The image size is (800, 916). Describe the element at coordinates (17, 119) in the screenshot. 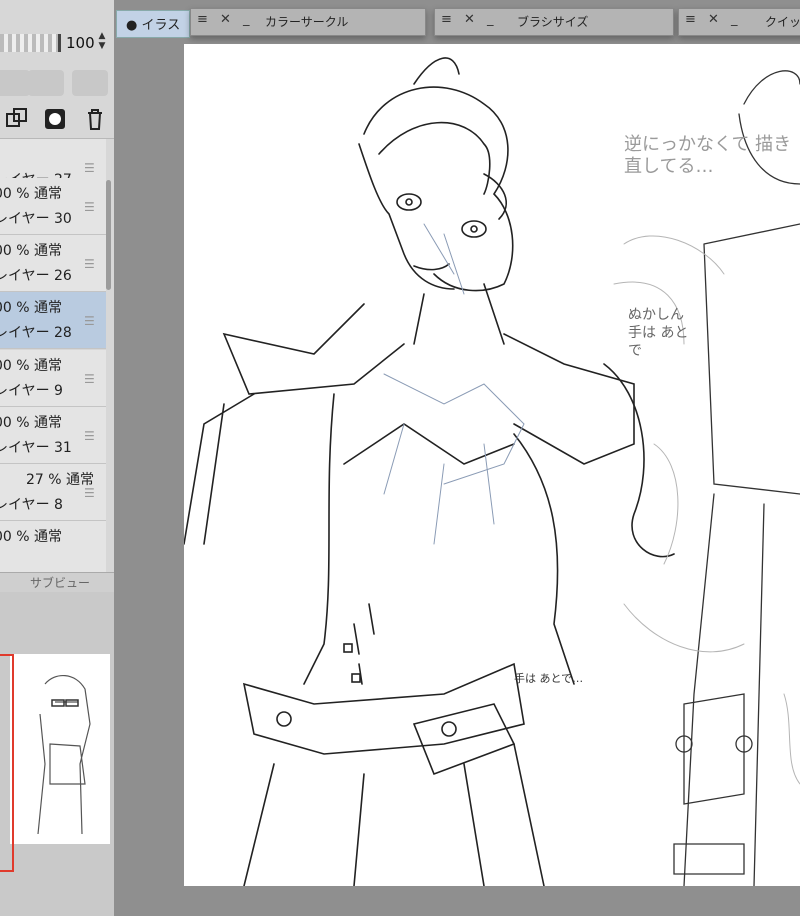

I see `transfer-icon` at that location.